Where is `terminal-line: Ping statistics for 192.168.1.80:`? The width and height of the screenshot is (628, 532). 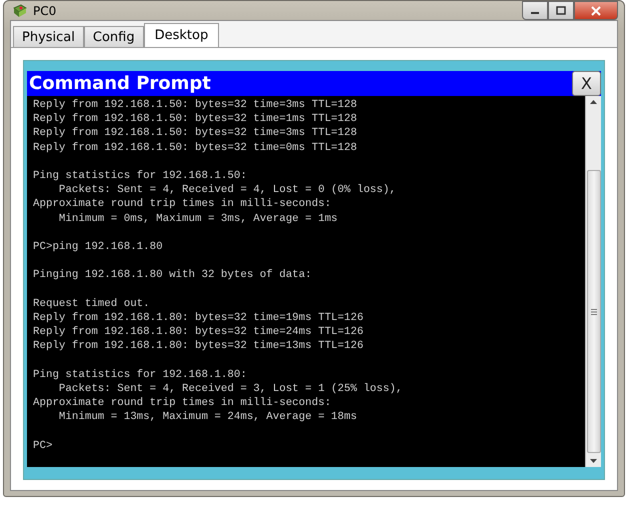
terminal-line: Ping statistics for 192.168.1.80: is located at coordinates (140, 375).